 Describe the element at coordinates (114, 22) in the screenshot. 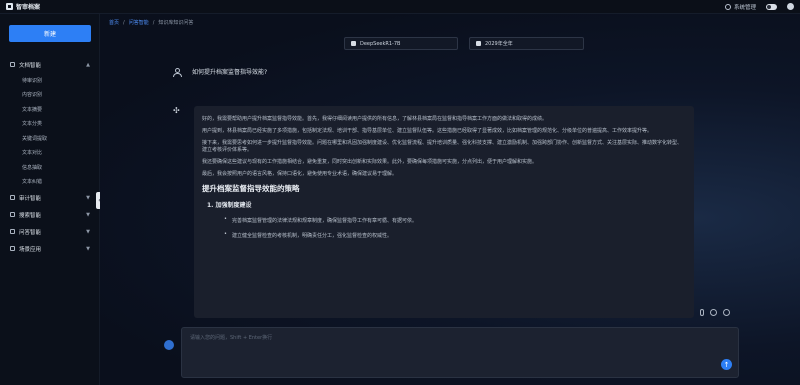

I see `breadcrumb-home: 首页` at that location.